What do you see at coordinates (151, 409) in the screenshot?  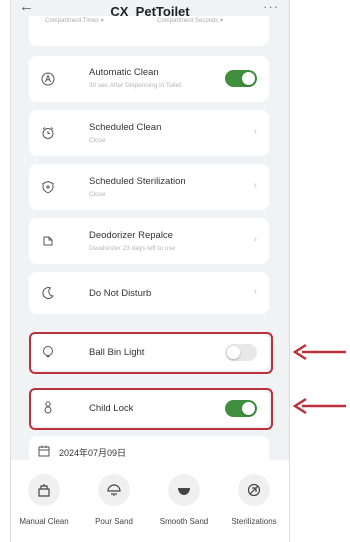 I see `highlight-box-child-lock` at bounding box center [151, 409].